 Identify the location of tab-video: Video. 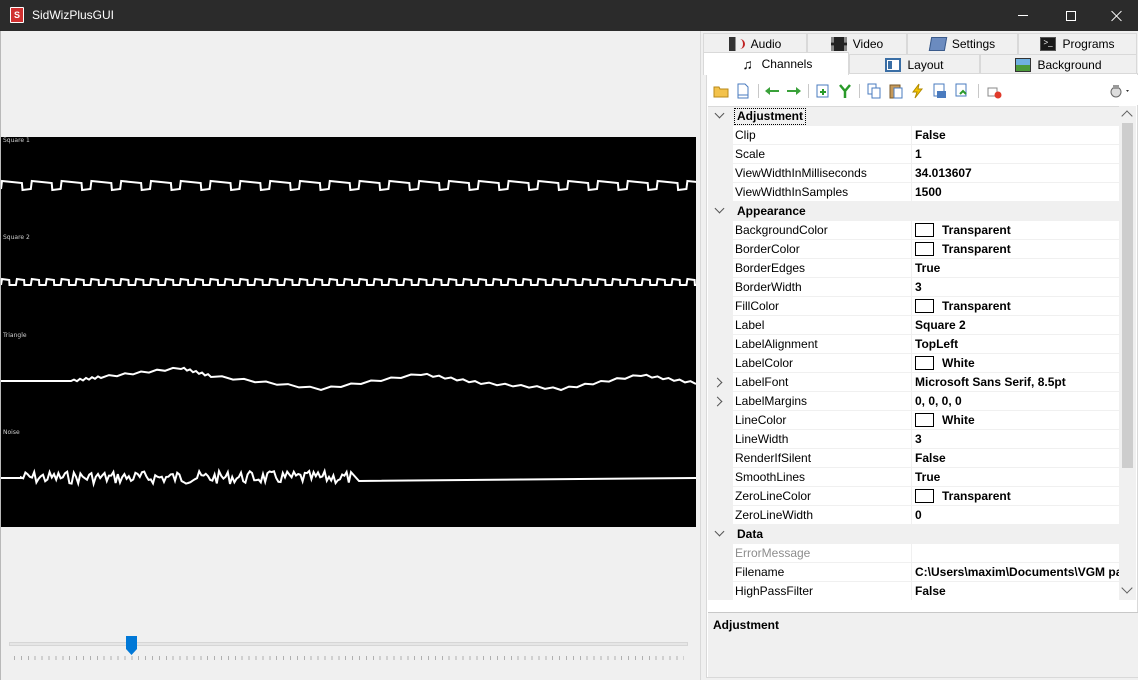
(857, 43).